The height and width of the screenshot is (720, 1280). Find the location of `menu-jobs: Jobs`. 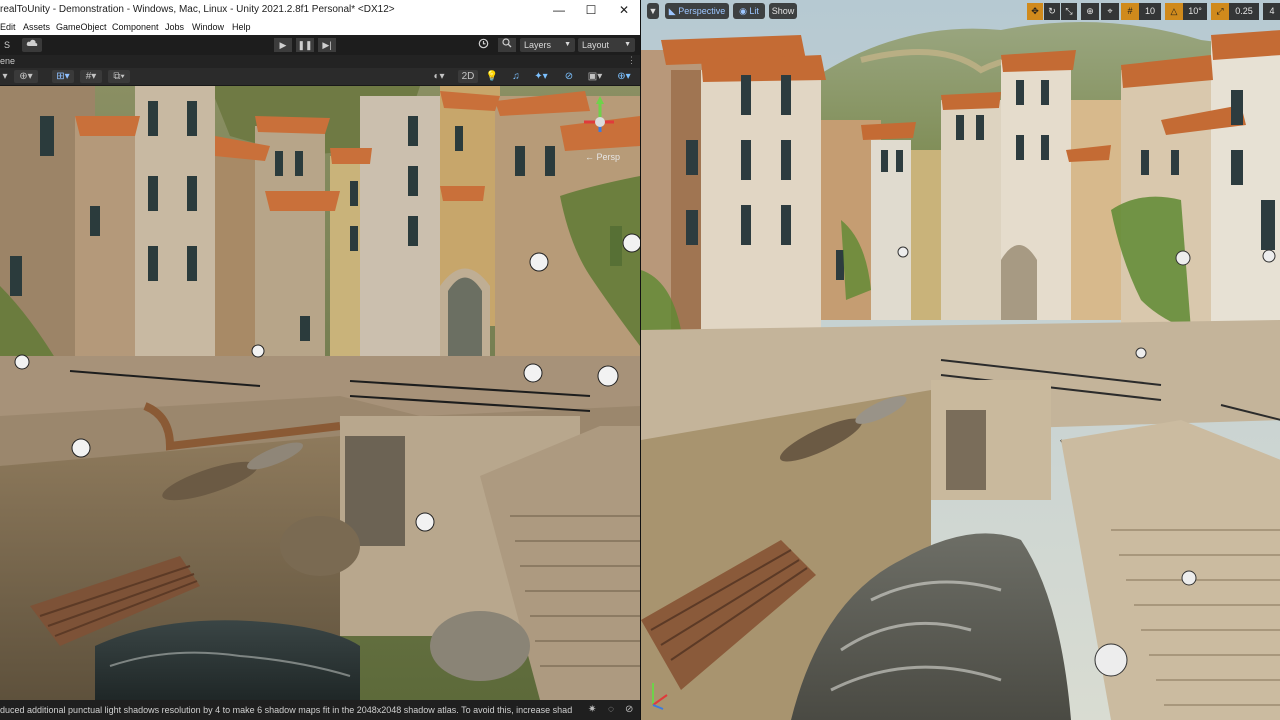

menu-jobs: Jobs is located at coordinates (174, 27).